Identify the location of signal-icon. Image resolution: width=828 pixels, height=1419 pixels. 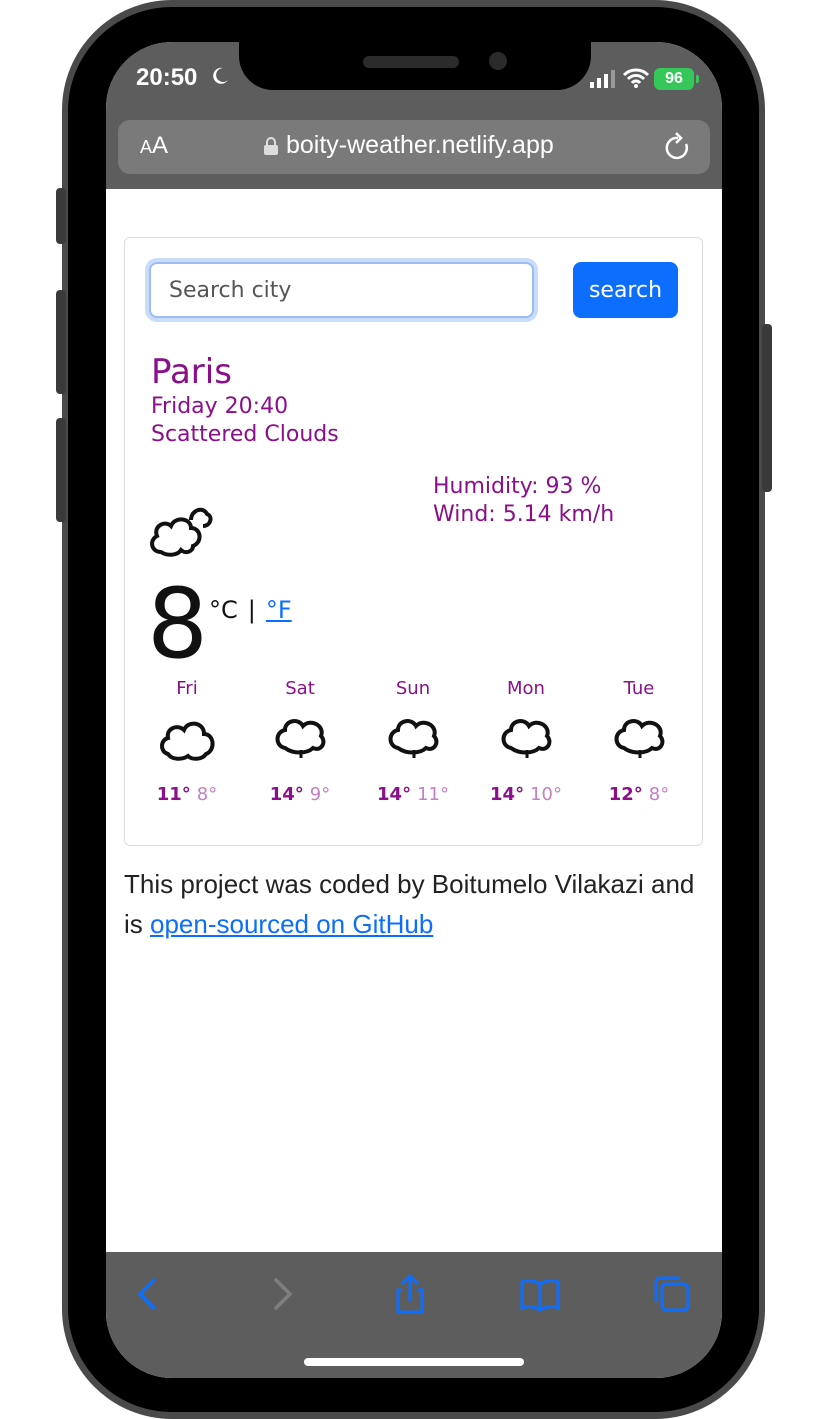
(602, 79).